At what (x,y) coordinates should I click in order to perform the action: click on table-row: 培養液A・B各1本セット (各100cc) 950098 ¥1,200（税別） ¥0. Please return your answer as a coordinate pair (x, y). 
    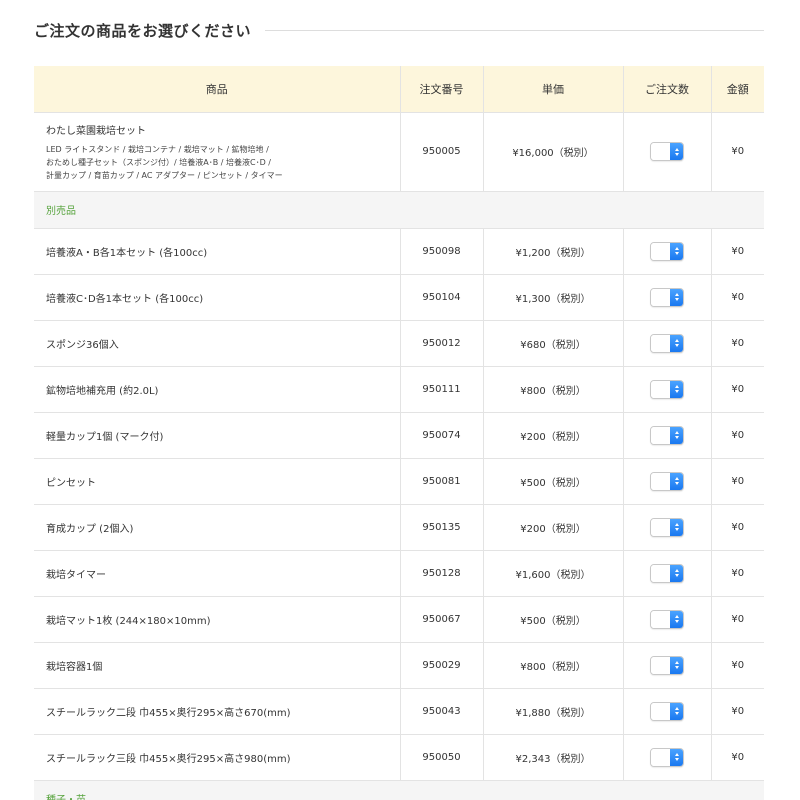
    Looking at the image, I should click on (399, 250).